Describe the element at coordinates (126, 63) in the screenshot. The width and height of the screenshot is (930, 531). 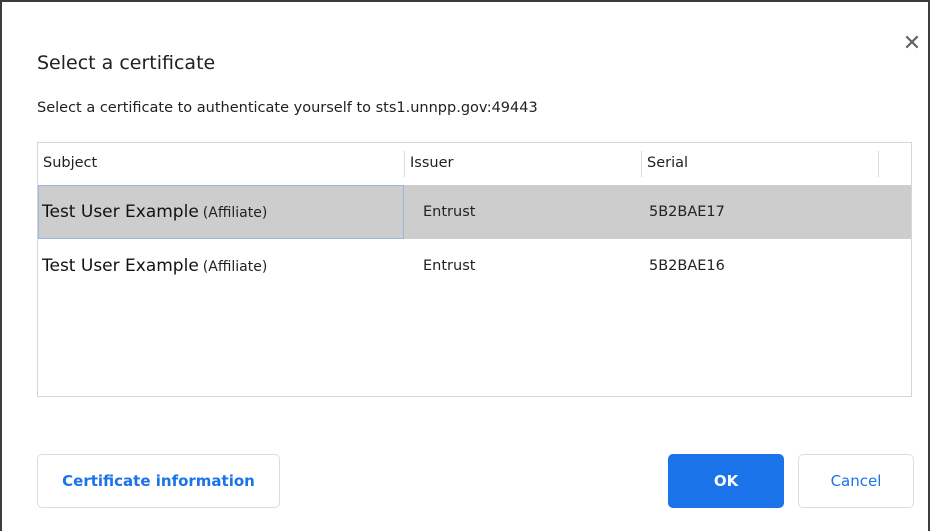
I see `dialog-title: Select a certificate` at that location.